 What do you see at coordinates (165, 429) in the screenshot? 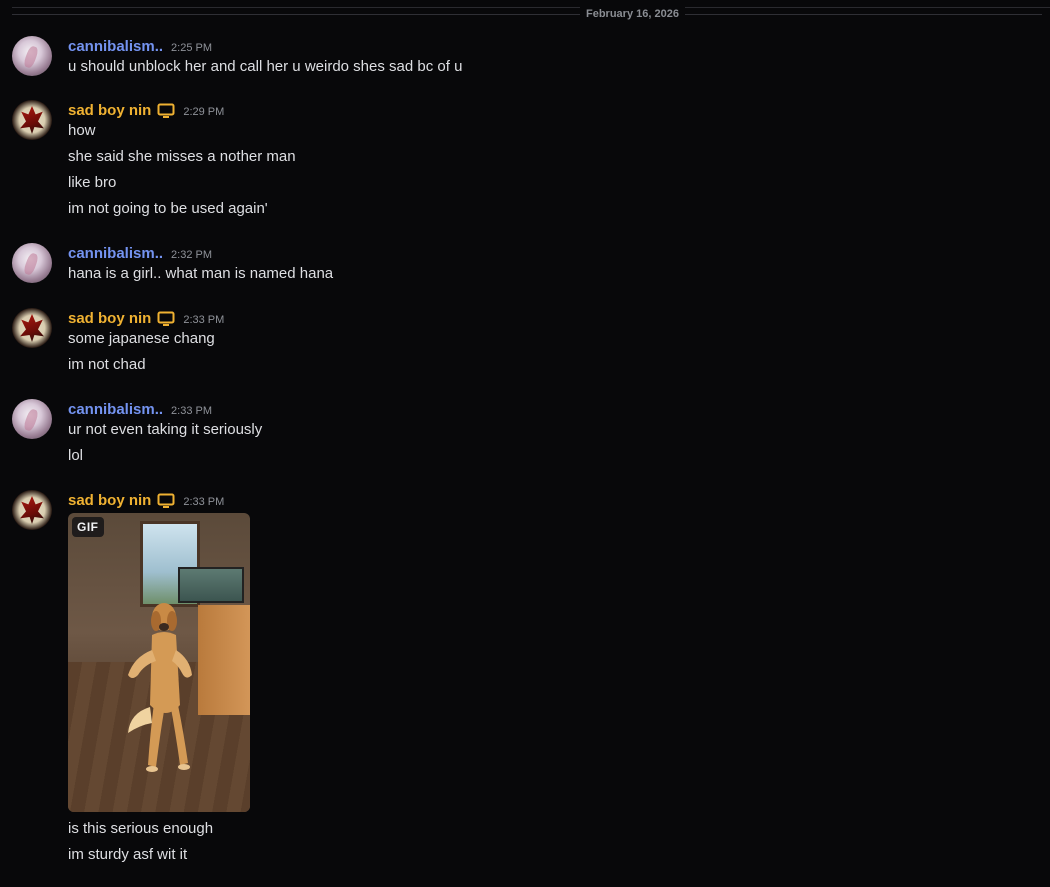
I see `message-text: ur not even taking it seriously` at bounding box center [165, 429].